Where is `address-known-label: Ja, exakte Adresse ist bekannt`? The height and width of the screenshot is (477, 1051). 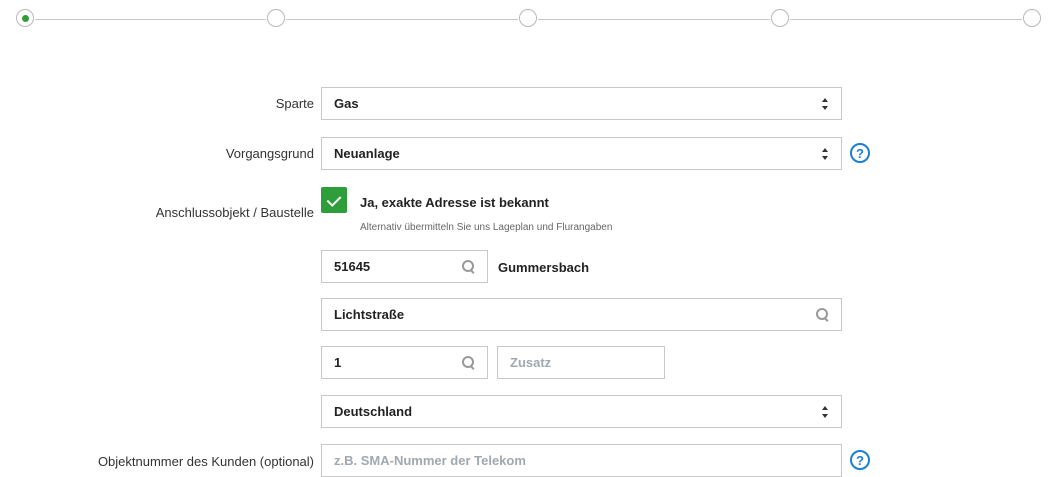
address-known-label: Ja, exakte Adresse ist bekannt is located at coordinates (454, 202).